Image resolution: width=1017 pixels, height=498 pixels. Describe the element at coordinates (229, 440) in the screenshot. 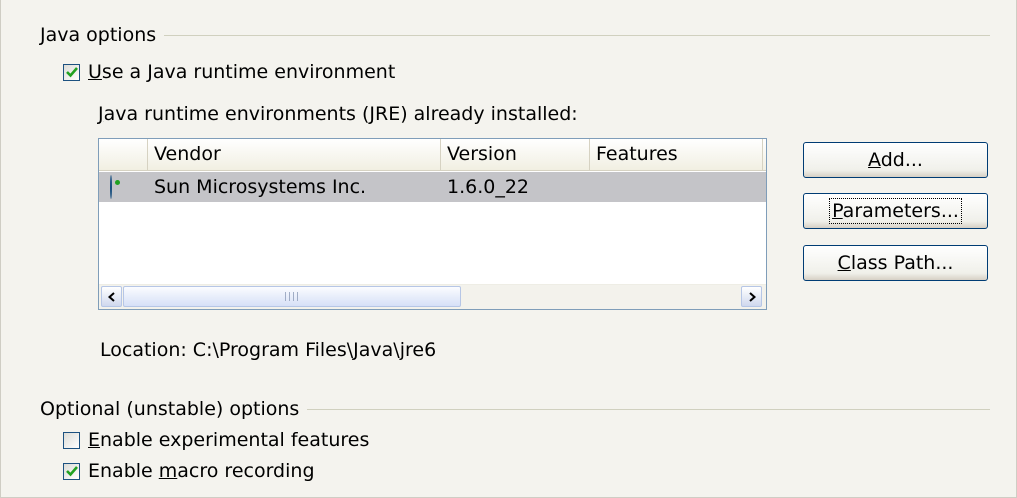

I see `experimental-features-label: Enable experimental features` at that location.